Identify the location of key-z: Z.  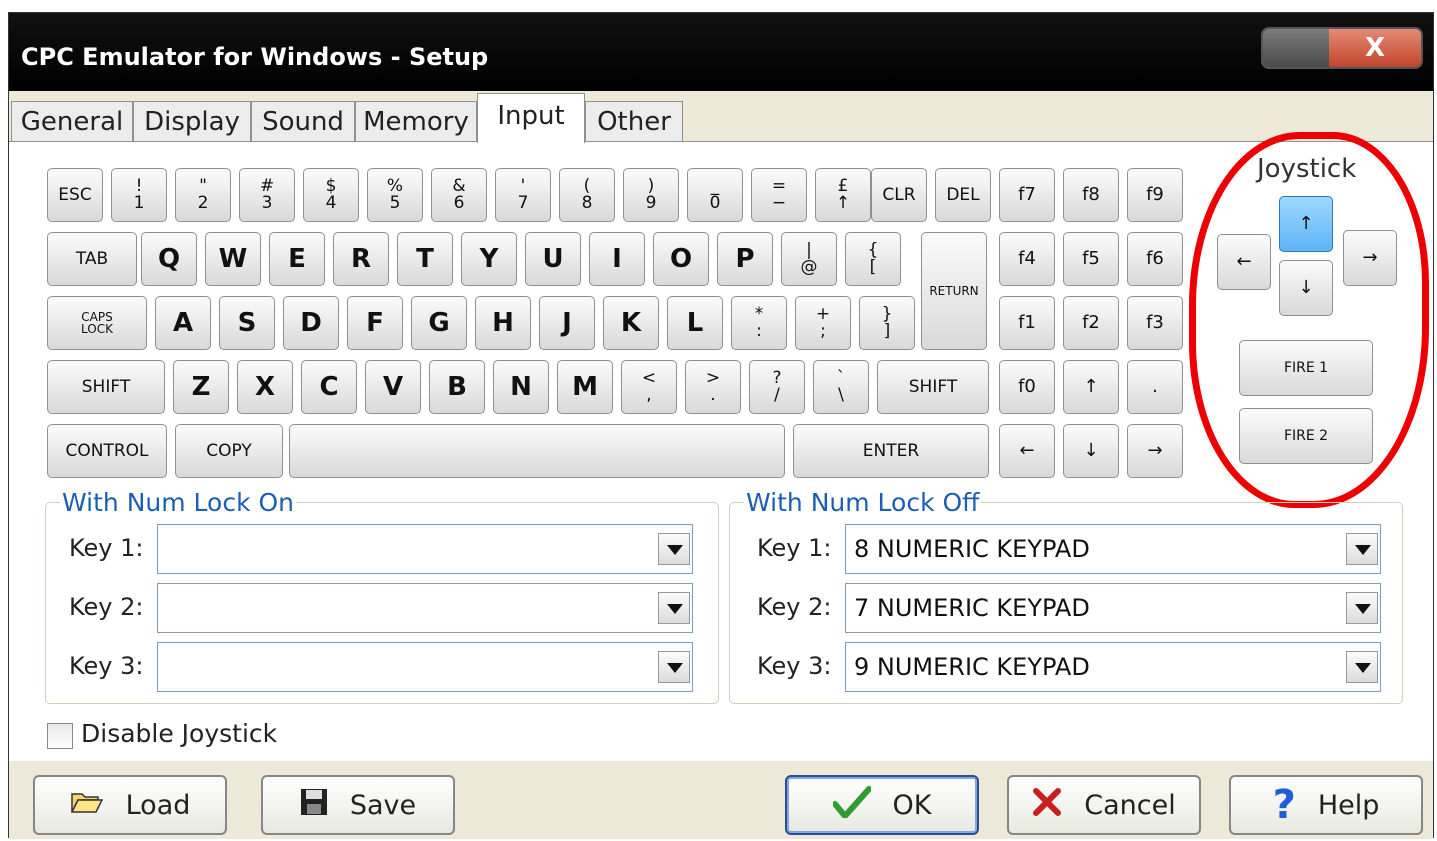
(201, 387).